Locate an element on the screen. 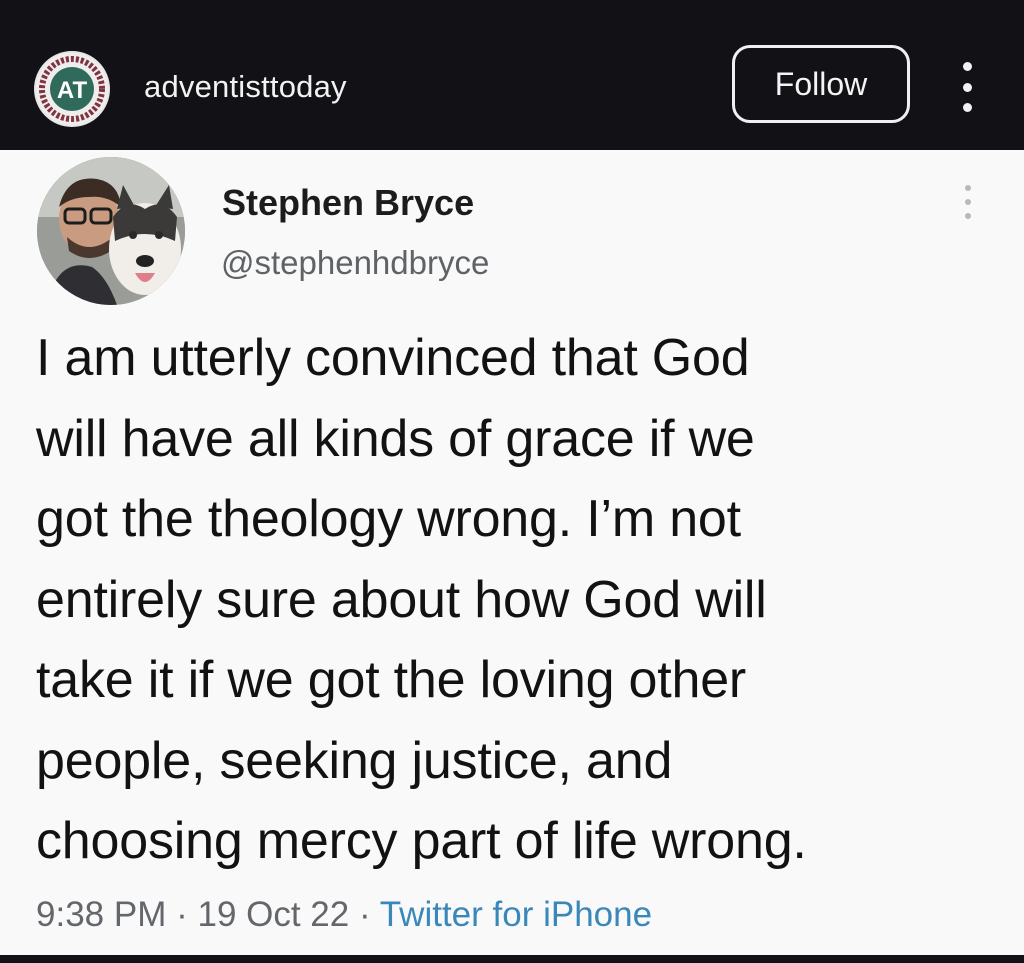 The image size is (1024, 963). account-username: adventisttoday is located at coordinates (245, 87).